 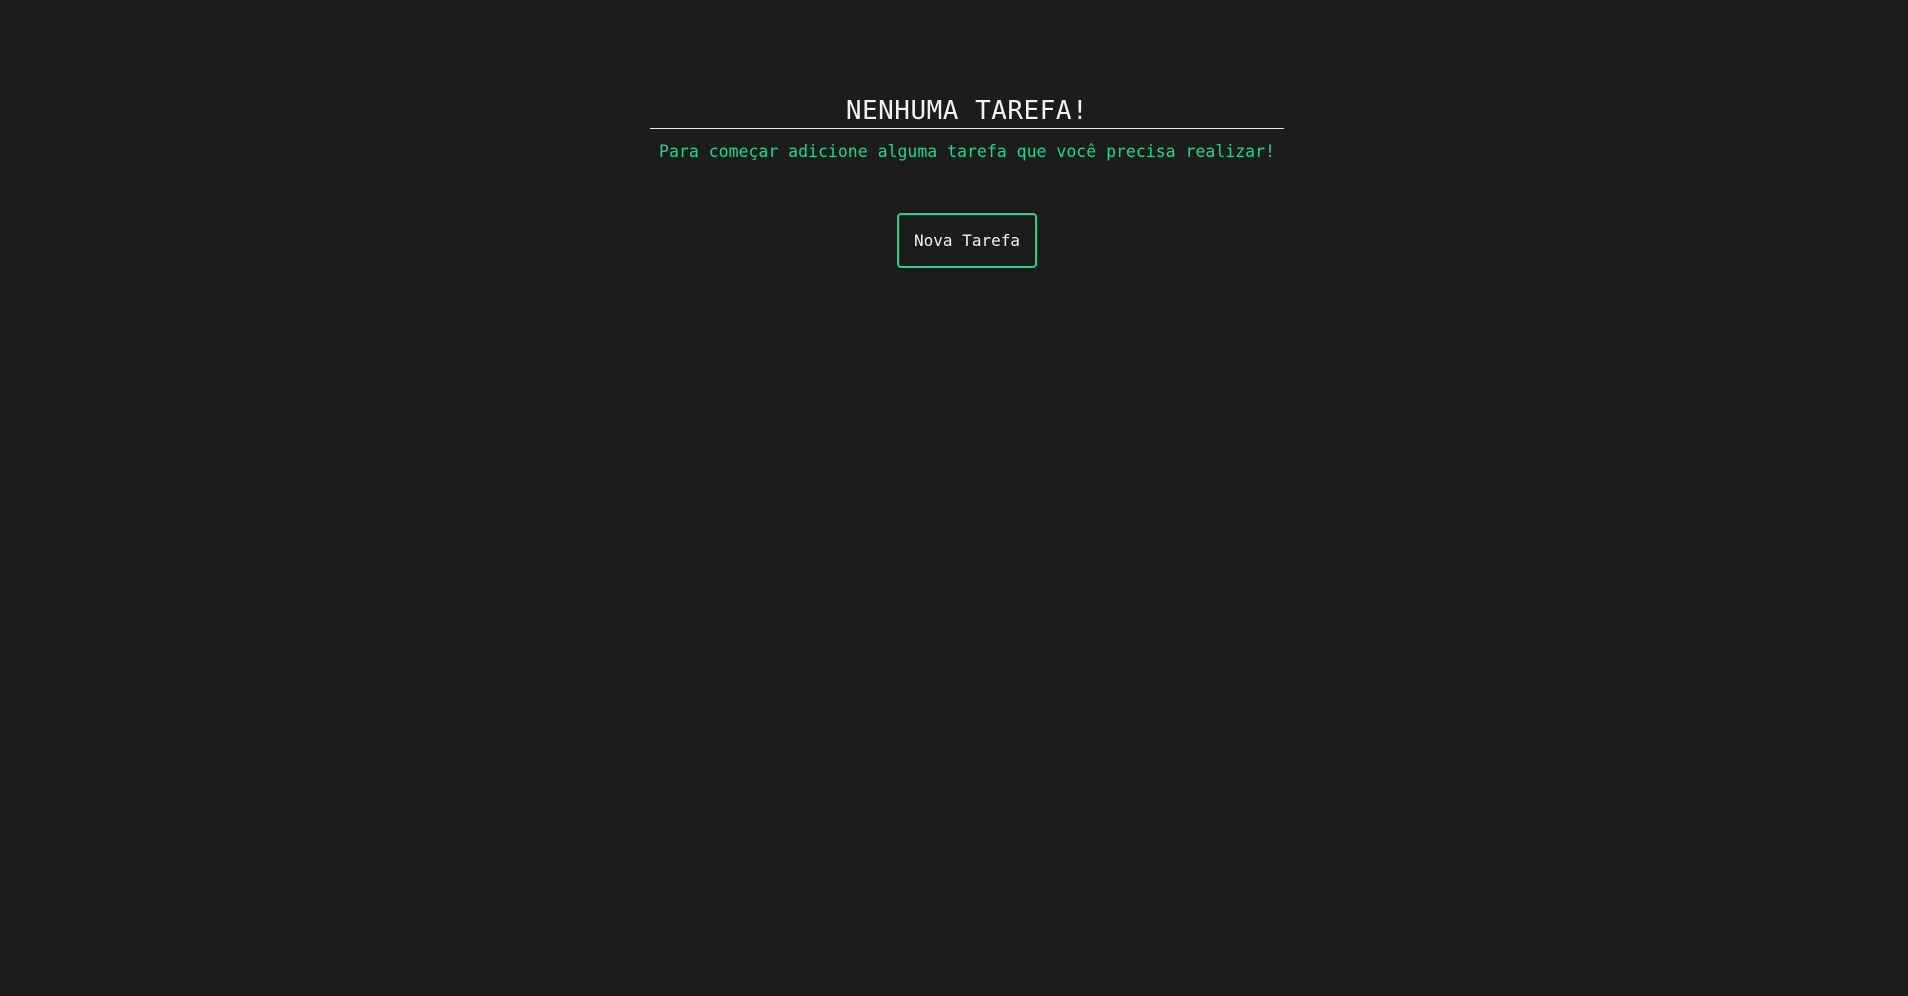 I want to click on new-task-button: Nova Tarefa, so click(x=967, y=240).